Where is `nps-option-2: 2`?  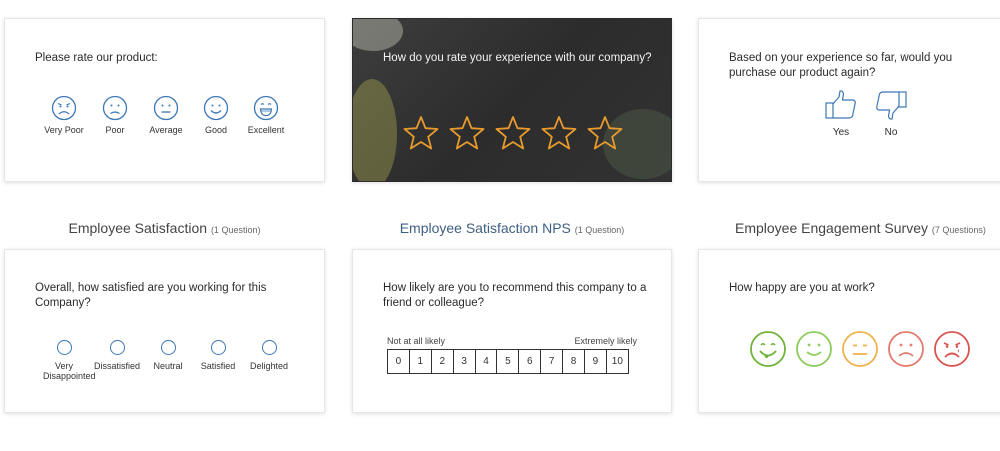 nps-option-2: 2 is located at coordinates (442, 361).